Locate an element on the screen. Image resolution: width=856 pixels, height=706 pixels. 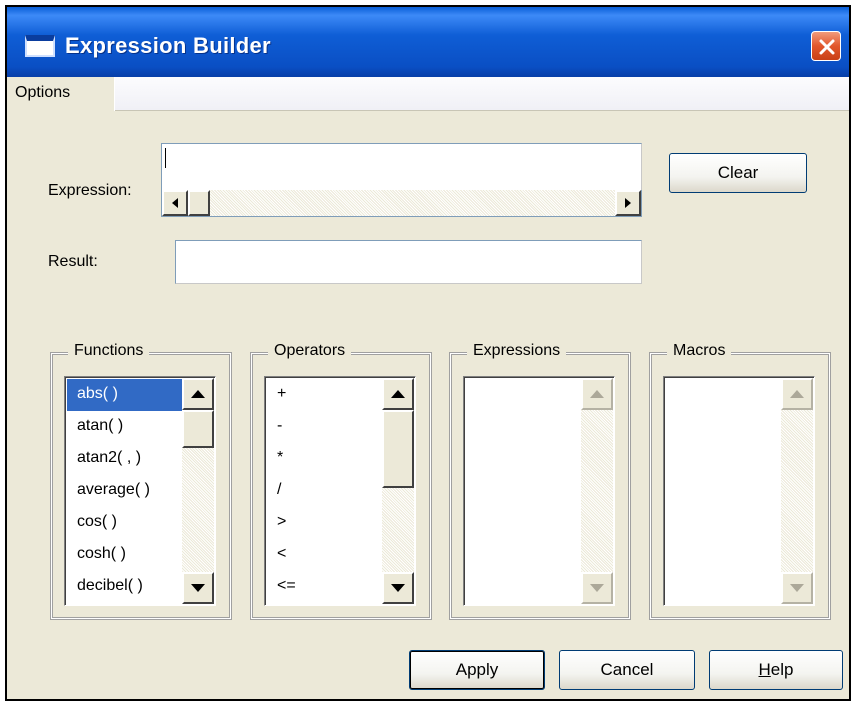
operators-group-title: Operators is located at coordinates (310, 351).